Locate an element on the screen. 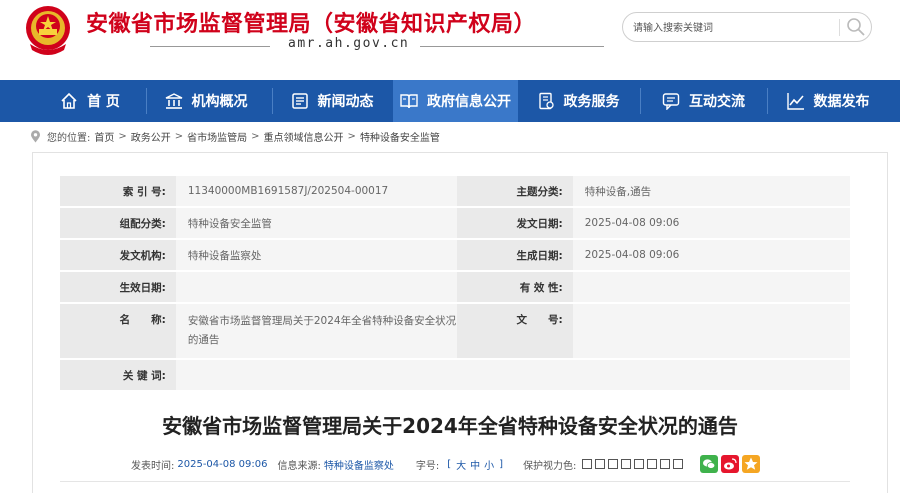 The width and height of the screenshot is (900, 493). topic-value: 特种设备,通告 is located at coordinates (711, 192).